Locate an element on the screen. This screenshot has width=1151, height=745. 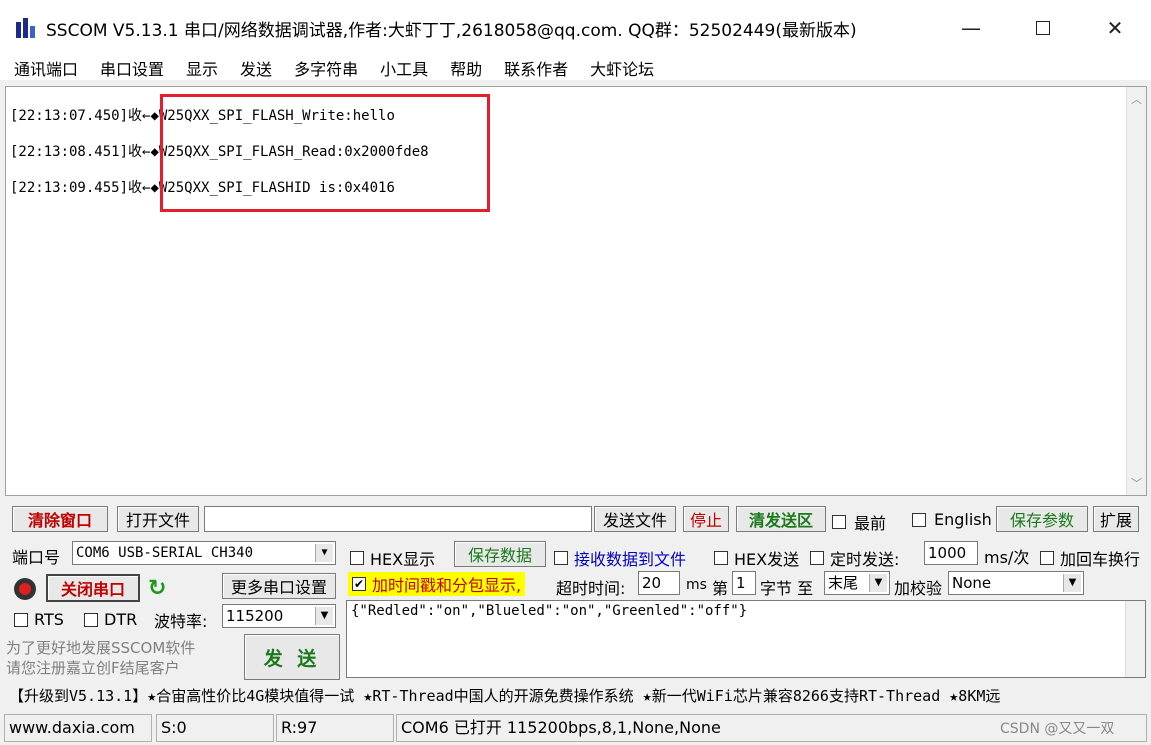
menu-item-display: 显示 is located at coordinates (202, 68).